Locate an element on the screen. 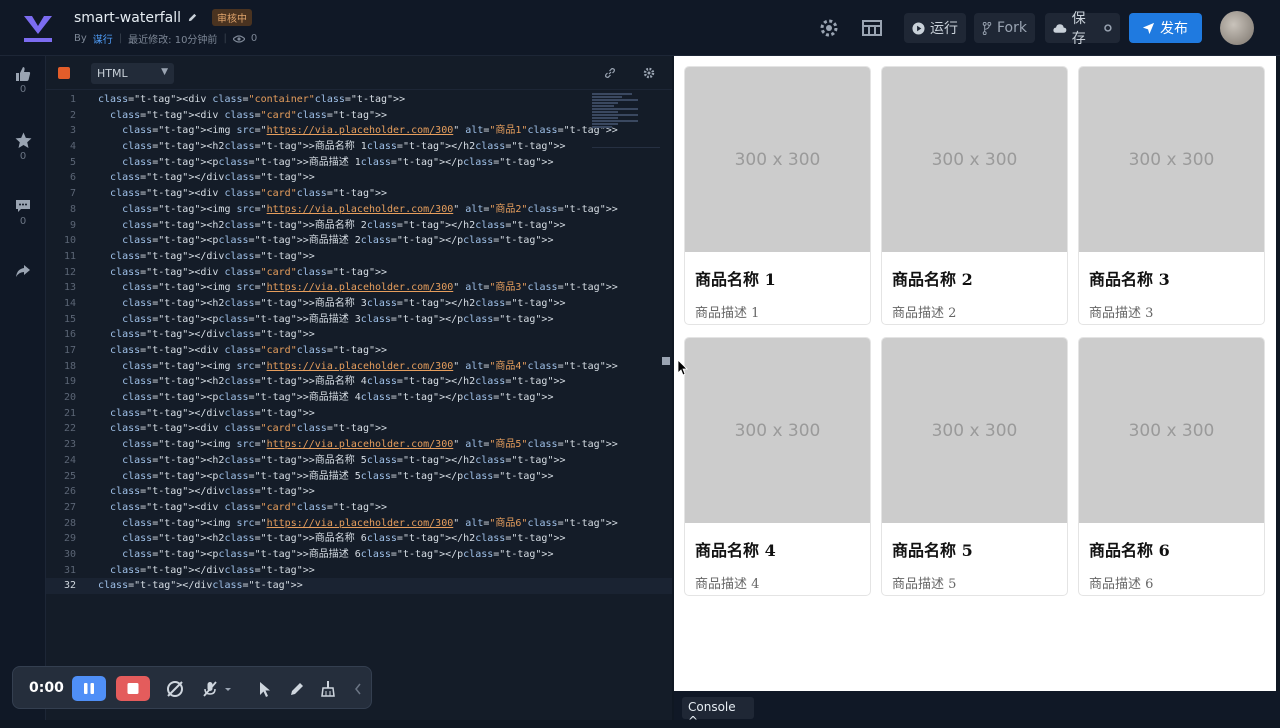 This screenshot has height=728, width=1280. star-action: 0 is located at coordinates (23, 147).